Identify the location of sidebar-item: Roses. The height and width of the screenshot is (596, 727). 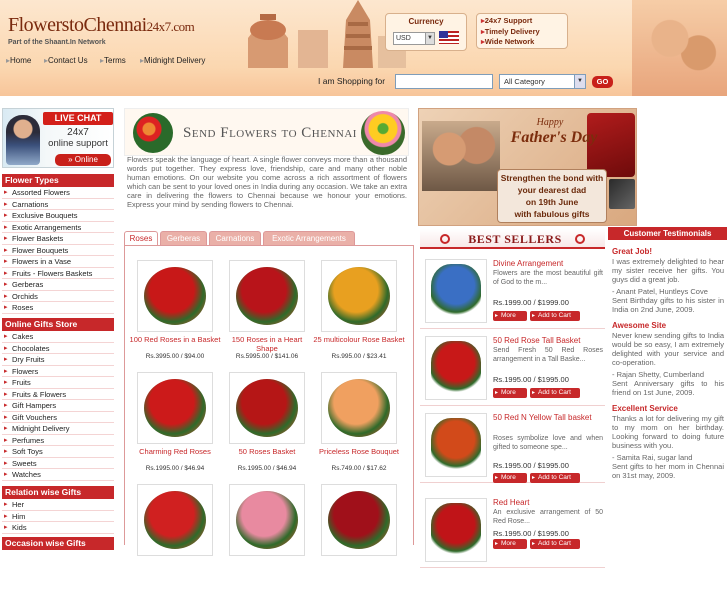
(58, 308).